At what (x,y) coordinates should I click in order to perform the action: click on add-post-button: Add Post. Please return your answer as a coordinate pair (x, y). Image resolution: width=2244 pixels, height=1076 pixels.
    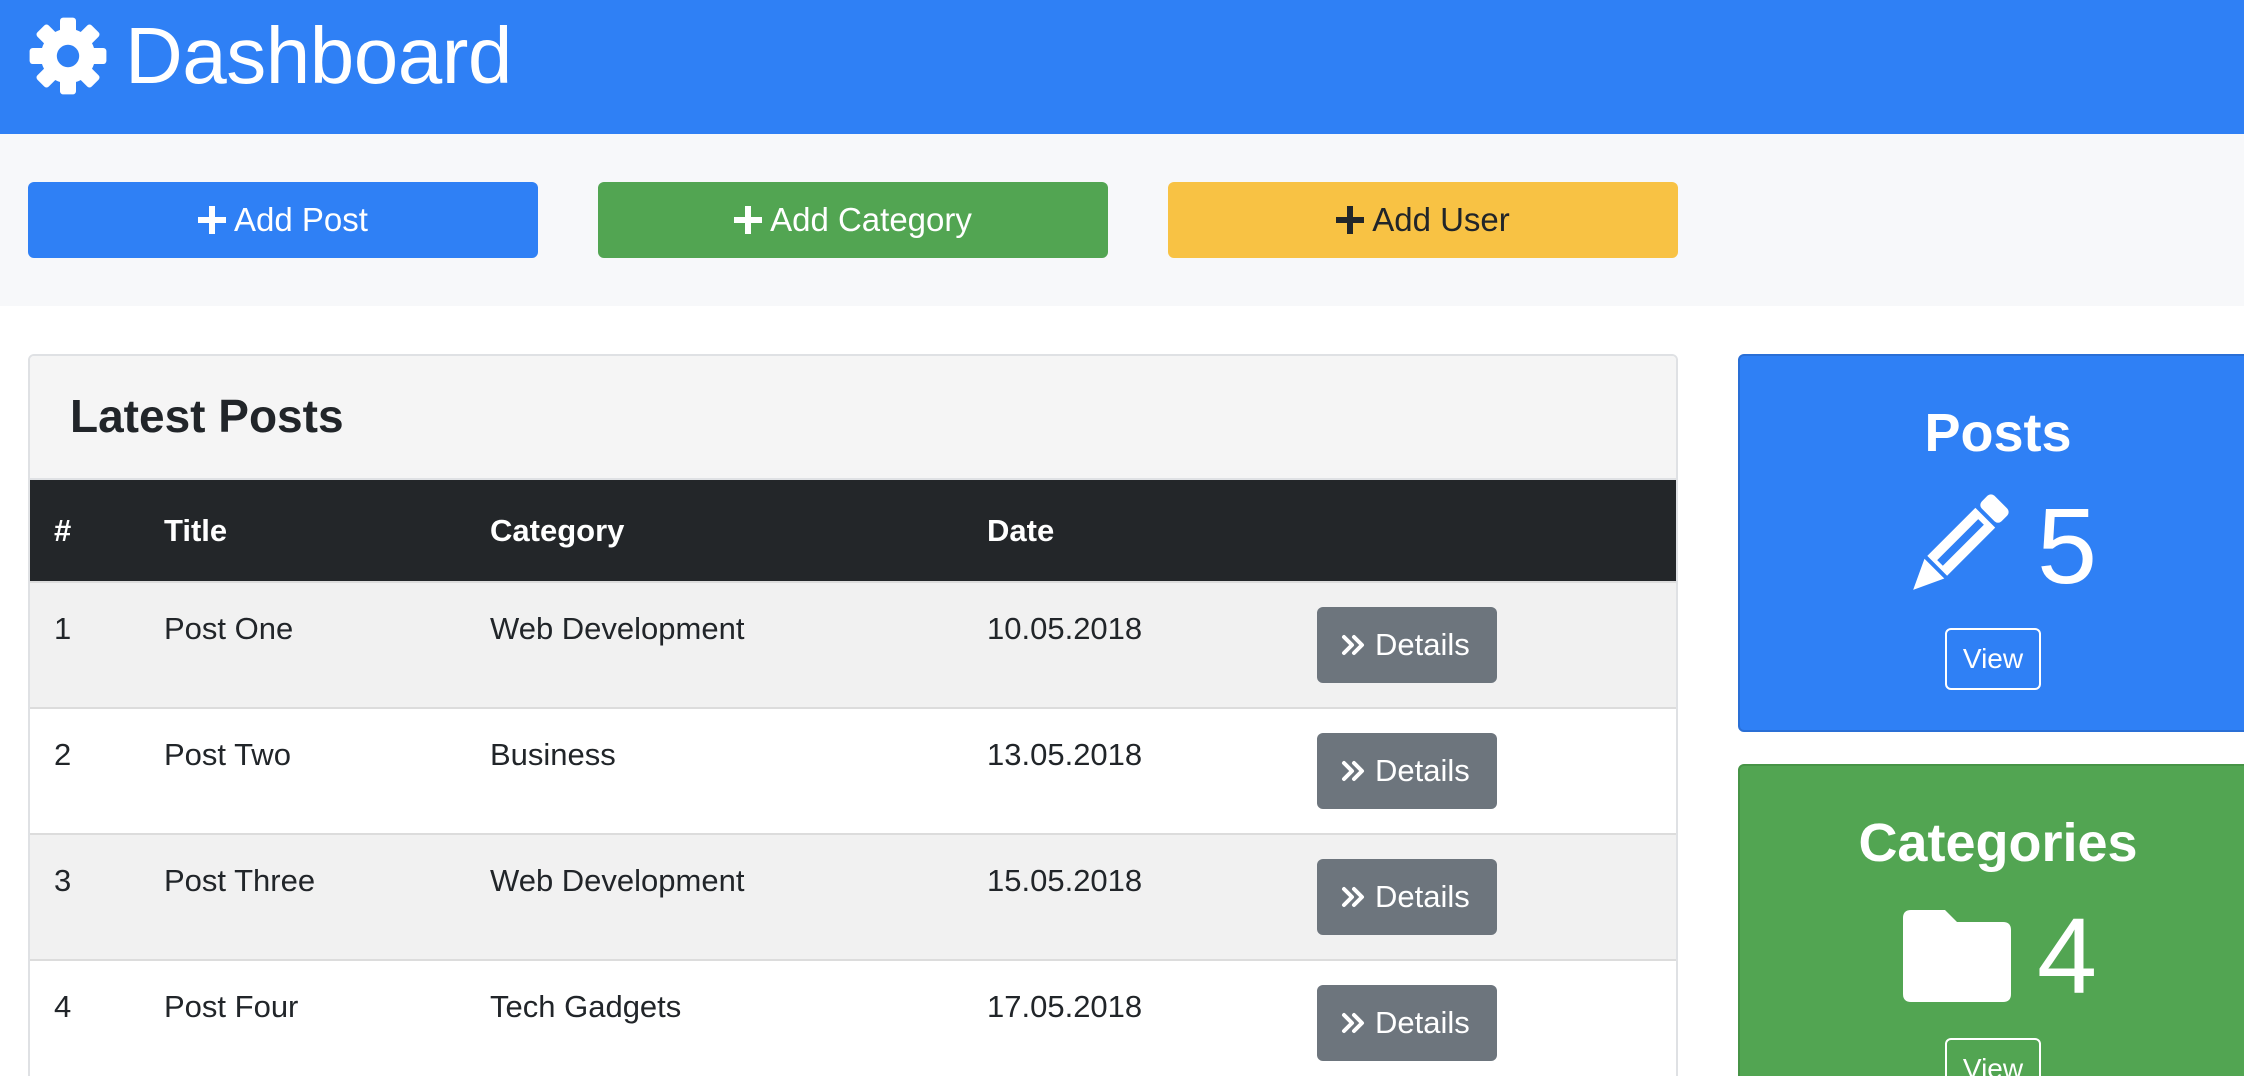
    Looking at the image, I should click on (283, 220).